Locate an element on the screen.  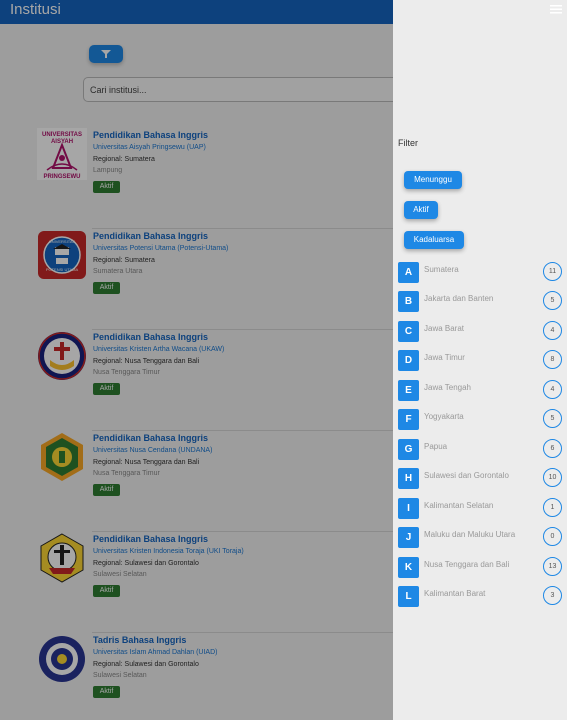
region-item: I Kalimantan Selatan 1 is located at coordinates (482, 509).